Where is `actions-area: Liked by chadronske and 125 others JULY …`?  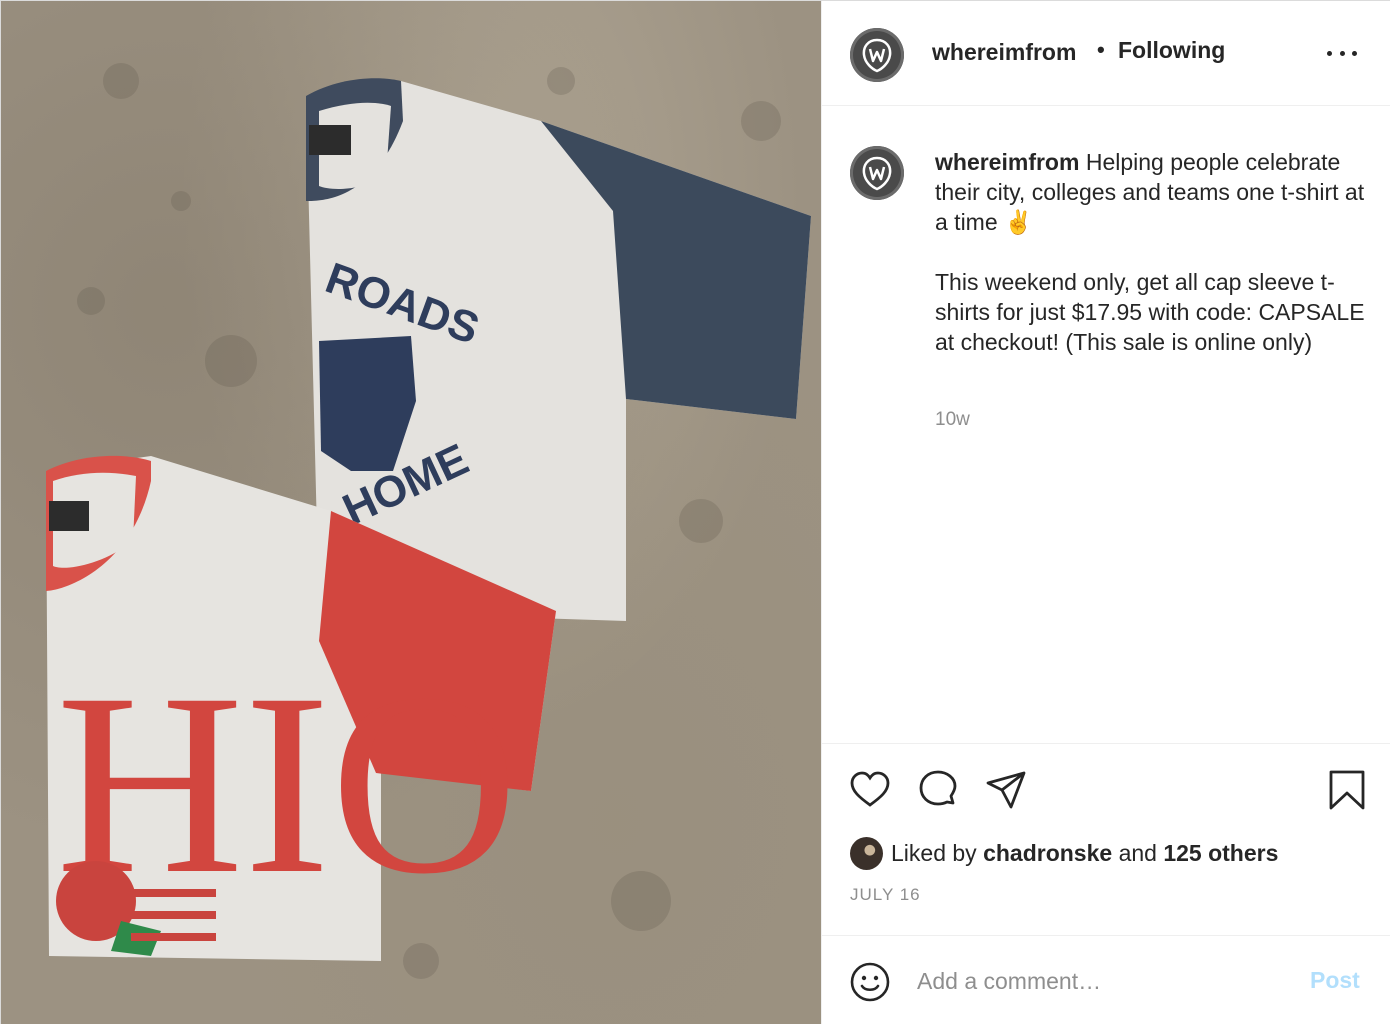 actions-area: Liked by chadronske and 125 others JULY … is located at coordinates (1106, 839).